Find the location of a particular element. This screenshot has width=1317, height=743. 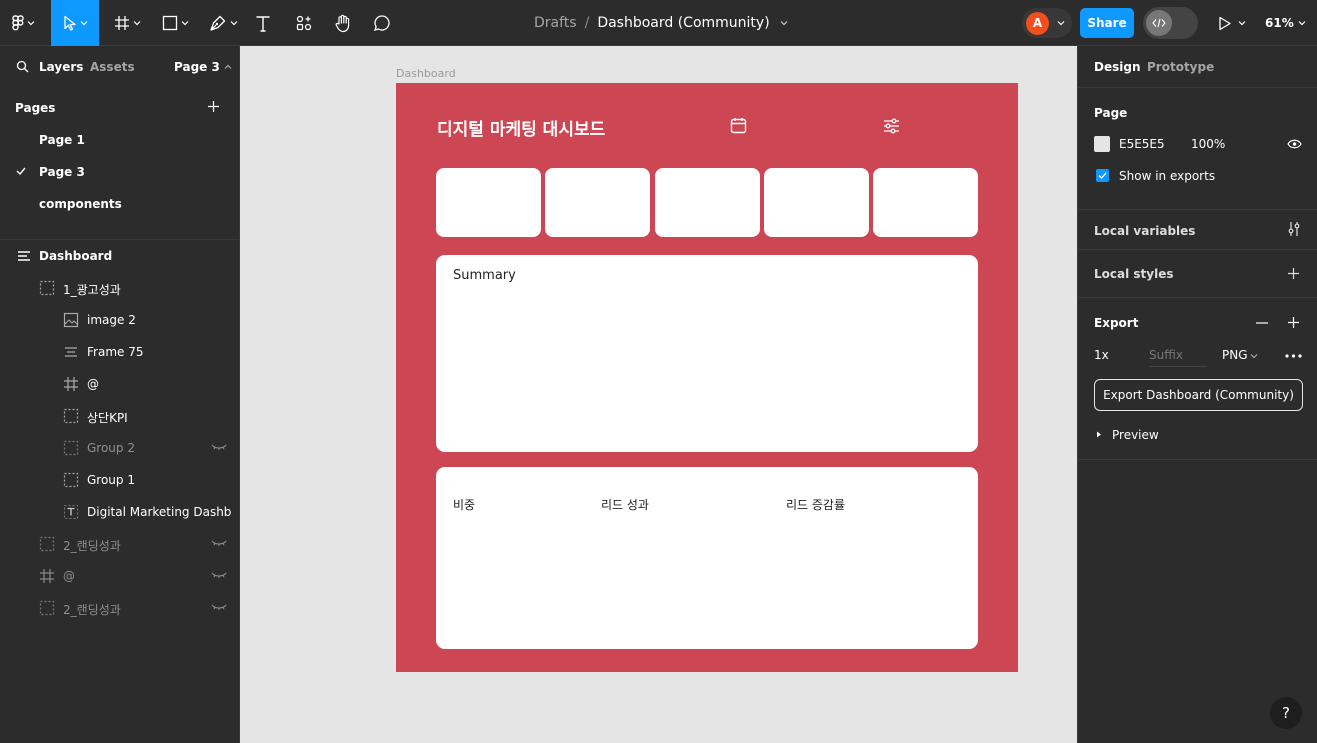

help-button: ? is located at coordinates (1286, 713).